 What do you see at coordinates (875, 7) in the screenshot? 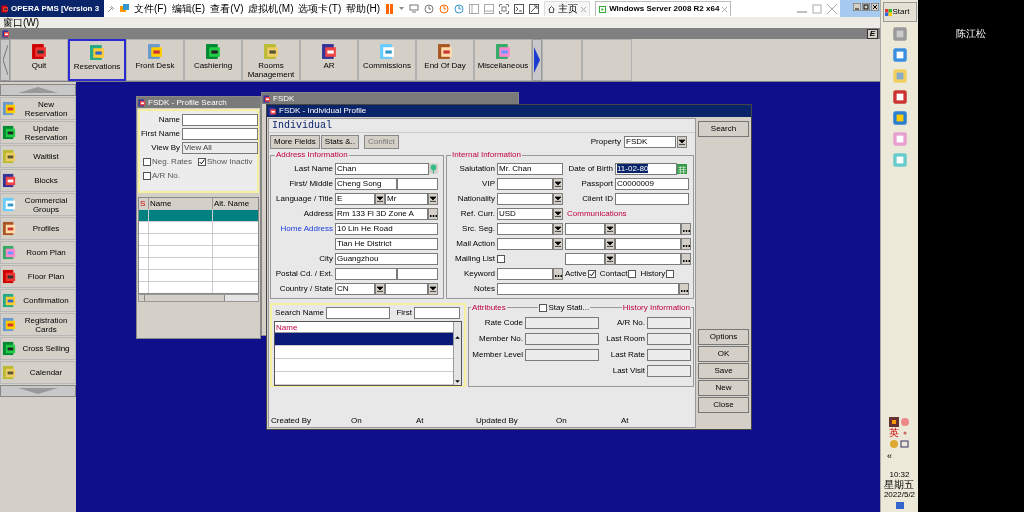
I see `close-icon` at bounding box center [875, 7].